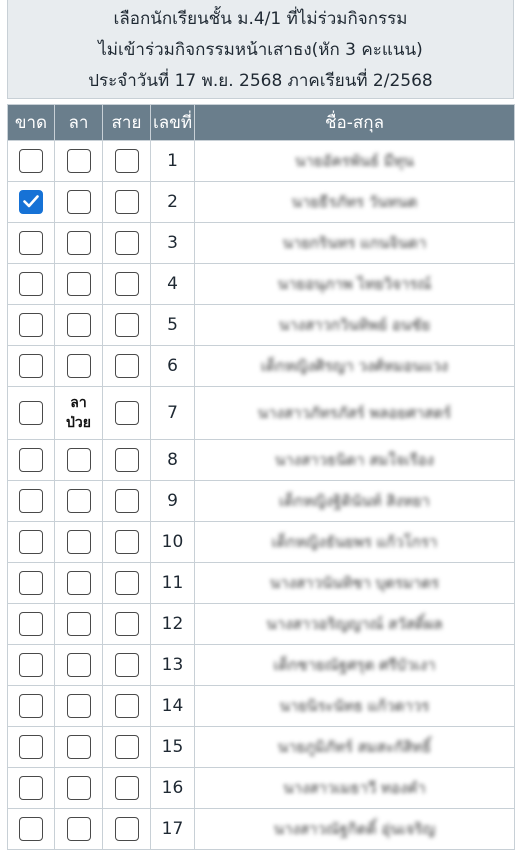  What do you see at coordinates (172, 542) in the screenshot?
I see `student-number: 10` at bounding box center [172, 542].